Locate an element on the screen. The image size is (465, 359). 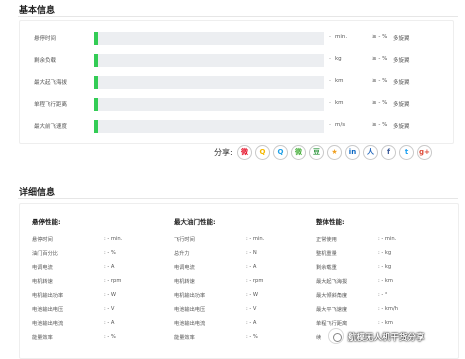
stat-row-max-forward-speed: 最大前飞速度 - m/s ≥ - % 多旋翼 is located at coordinates (237, 127).